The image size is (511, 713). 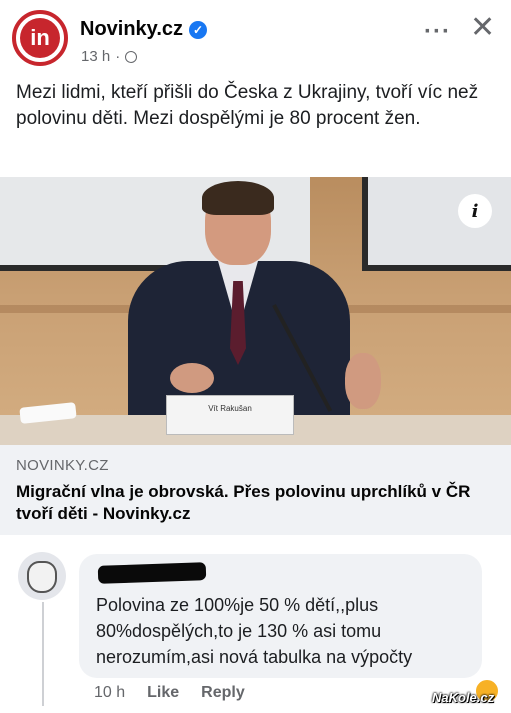 I want to click on commenter-avatar, so click(x=42, y=576).